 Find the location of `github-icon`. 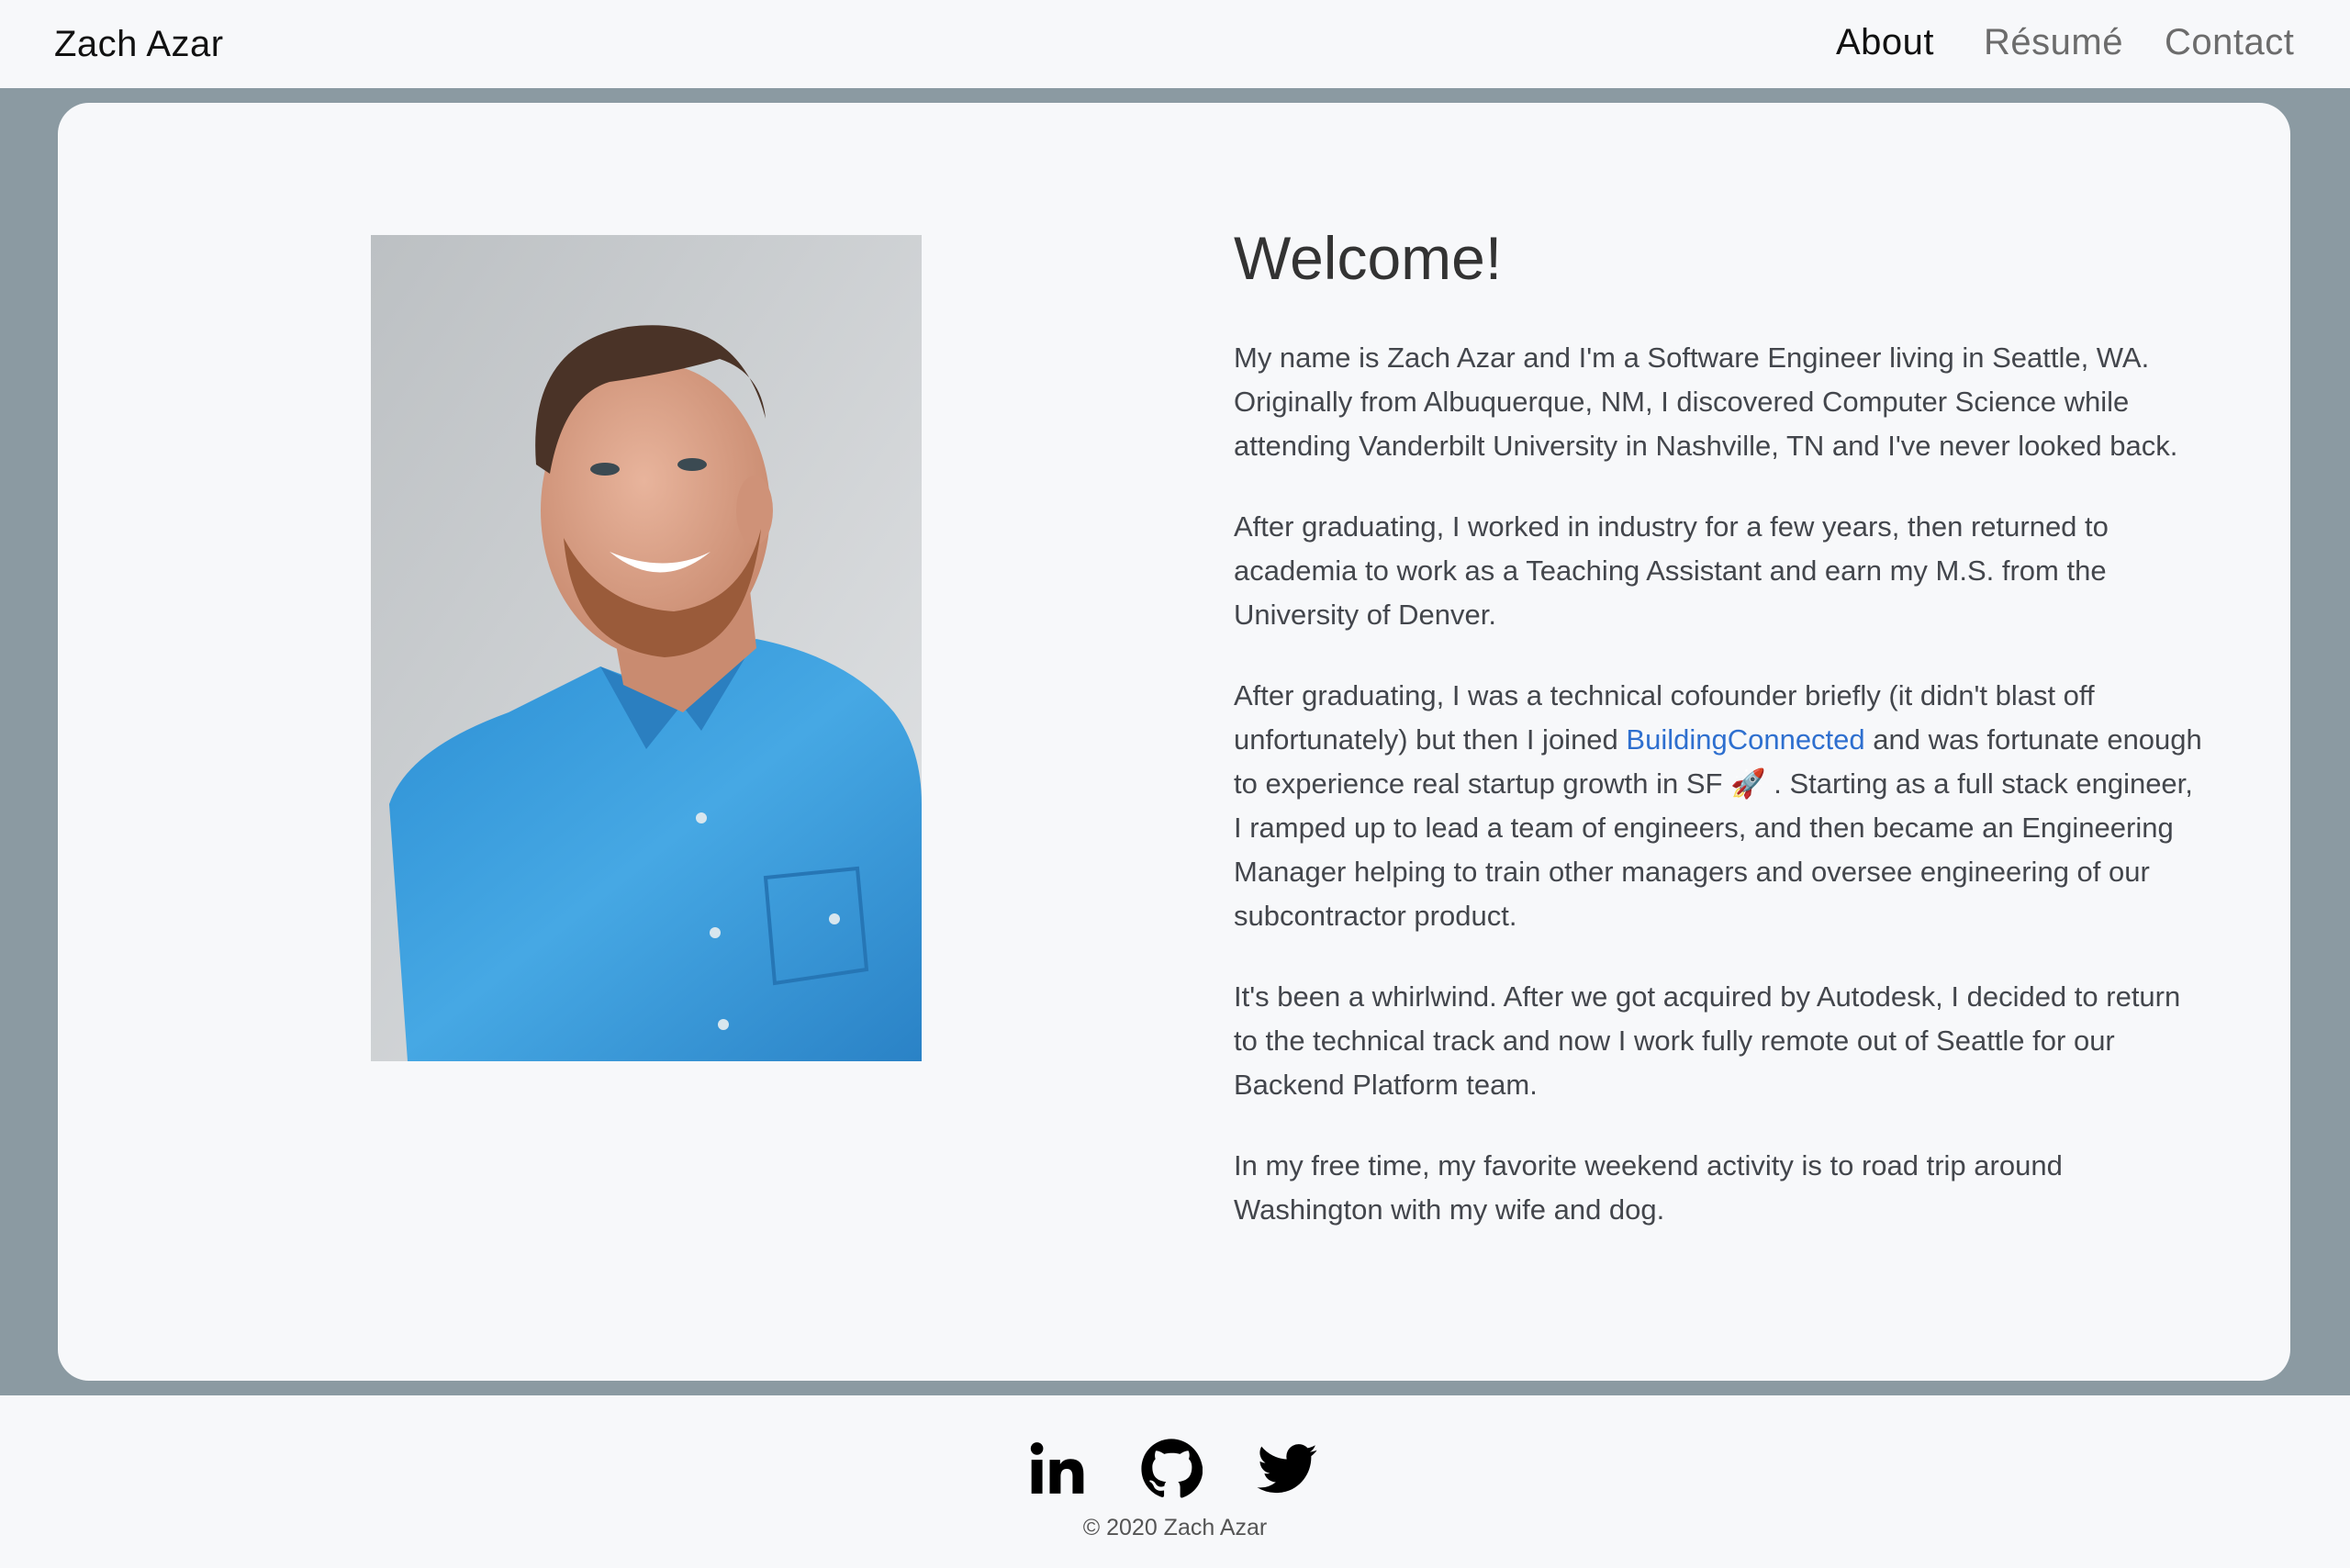

github-icon is located at coordinates (1171, 1469).